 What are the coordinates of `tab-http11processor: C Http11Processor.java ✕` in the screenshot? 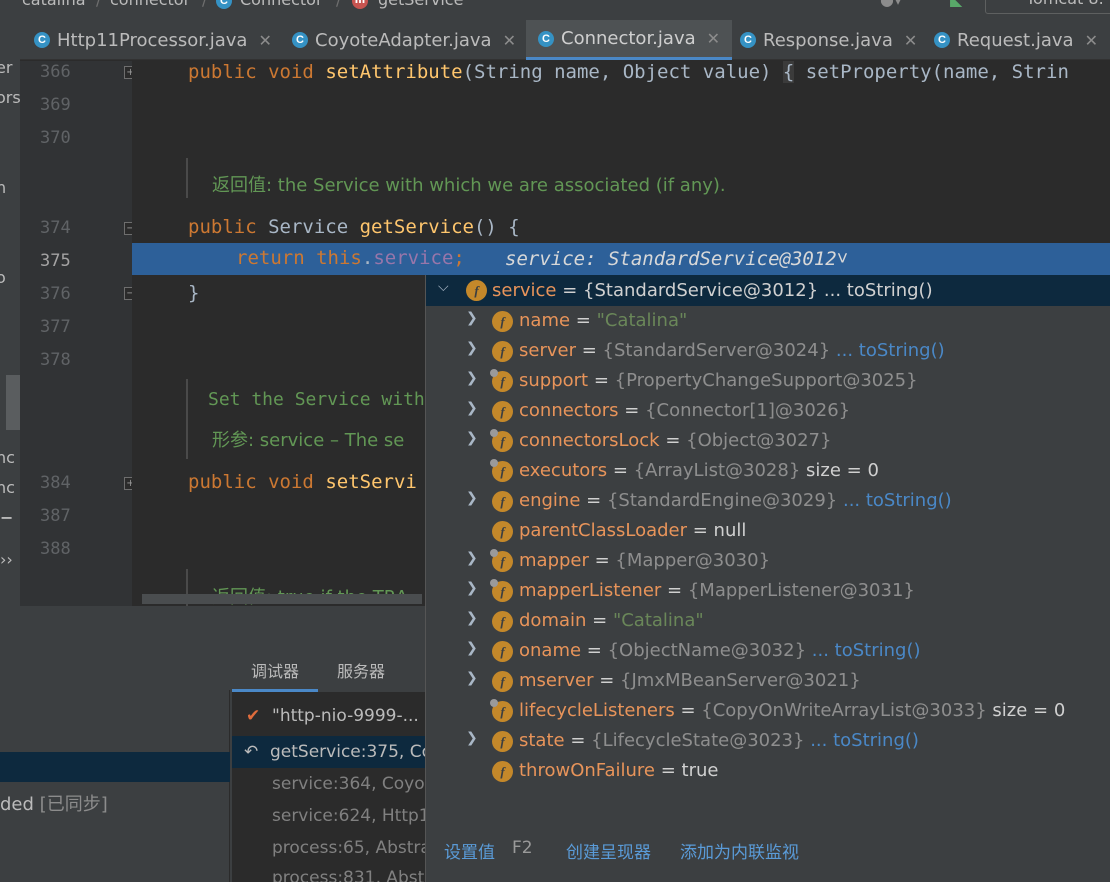 It's located at (153, 40).